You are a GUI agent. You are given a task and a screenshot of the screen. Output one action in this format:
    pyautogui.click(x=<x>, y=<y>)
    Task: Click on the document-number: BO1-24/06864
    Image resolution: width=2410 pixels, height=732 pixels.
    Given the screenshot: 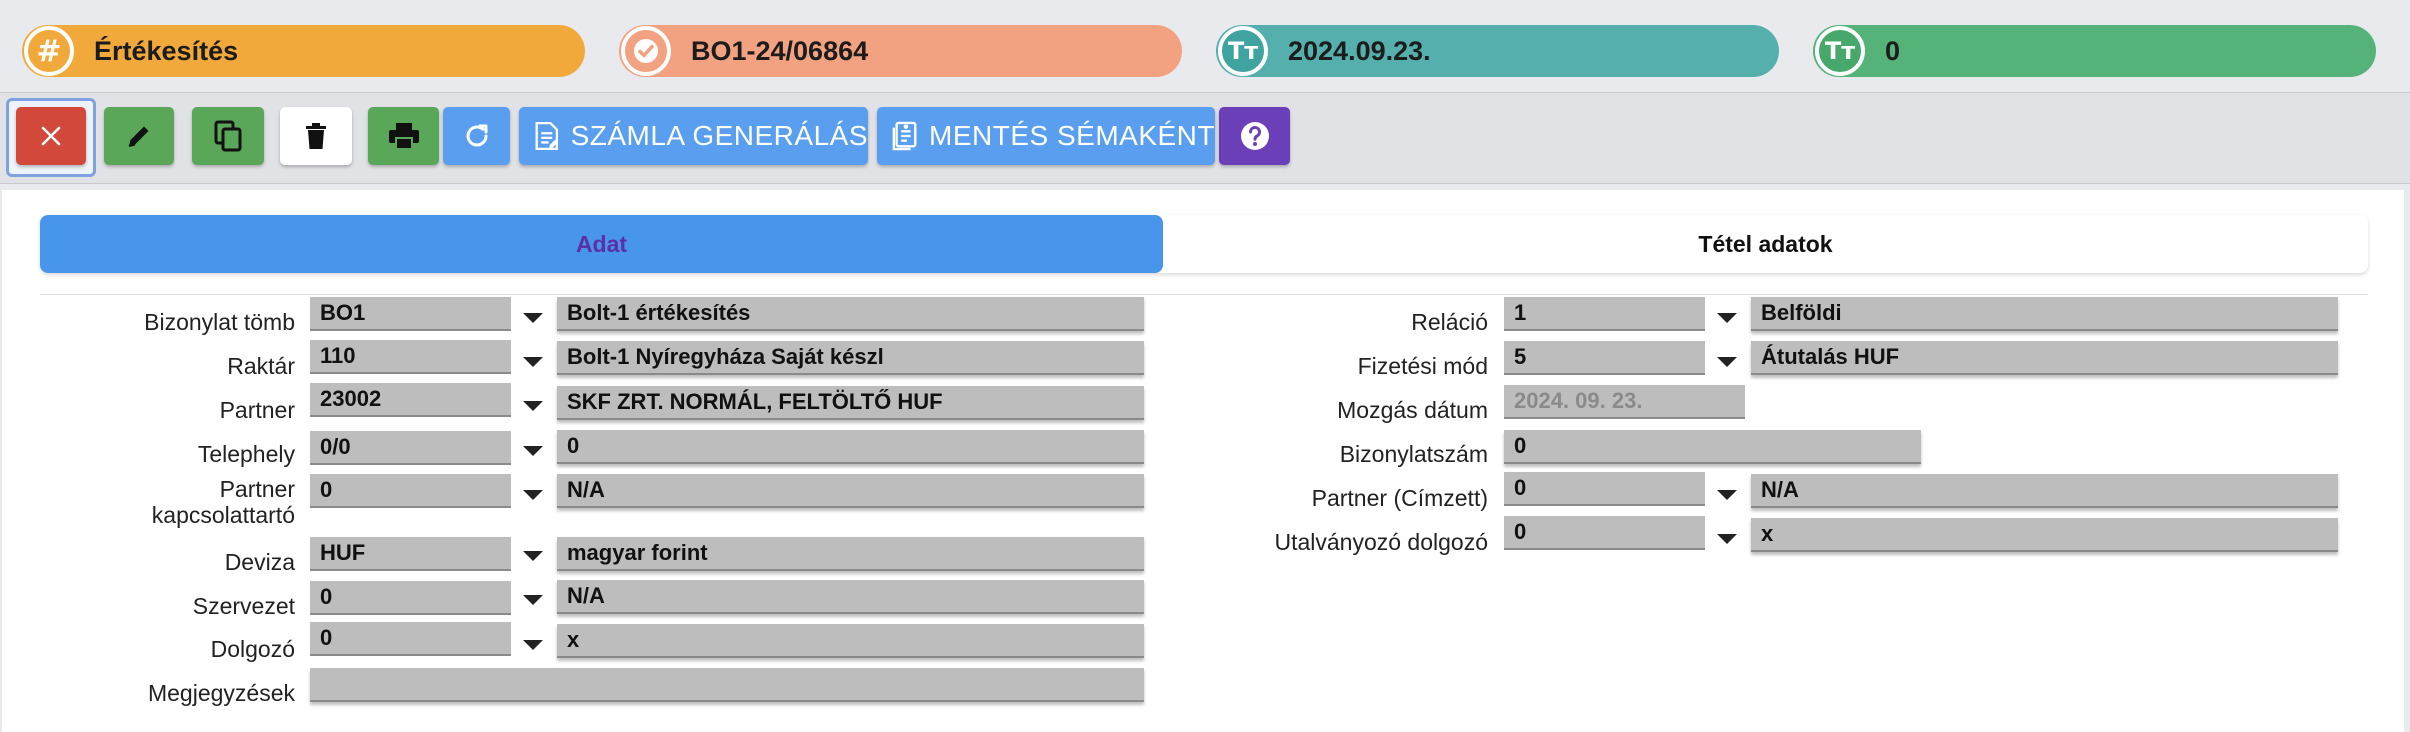 What is the action you would take?
    pyautogui.click(x=780, y=51)
    